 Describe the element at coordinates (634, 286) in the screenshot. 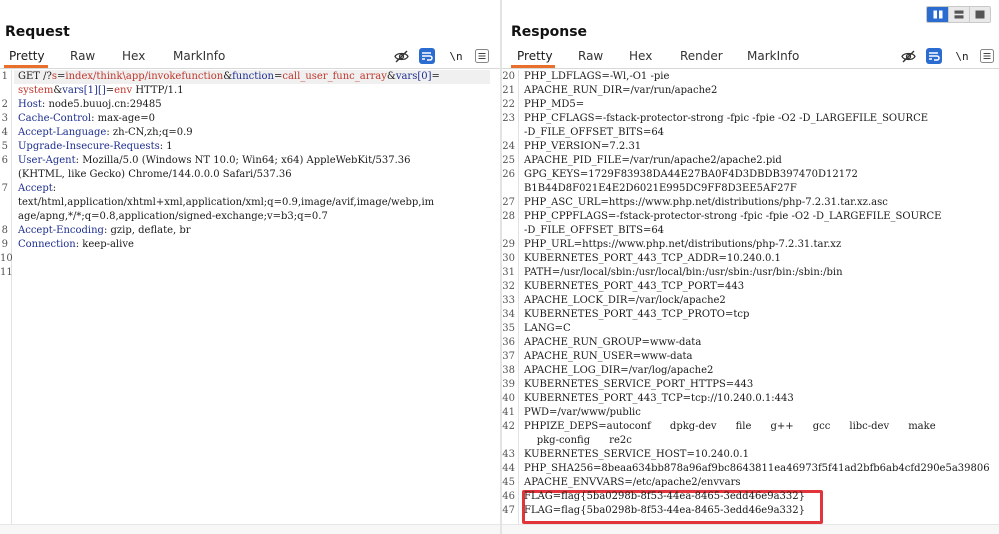

I see `line-text: KUBERNETES_PORT_443_TCP_PORT=443` at that location.